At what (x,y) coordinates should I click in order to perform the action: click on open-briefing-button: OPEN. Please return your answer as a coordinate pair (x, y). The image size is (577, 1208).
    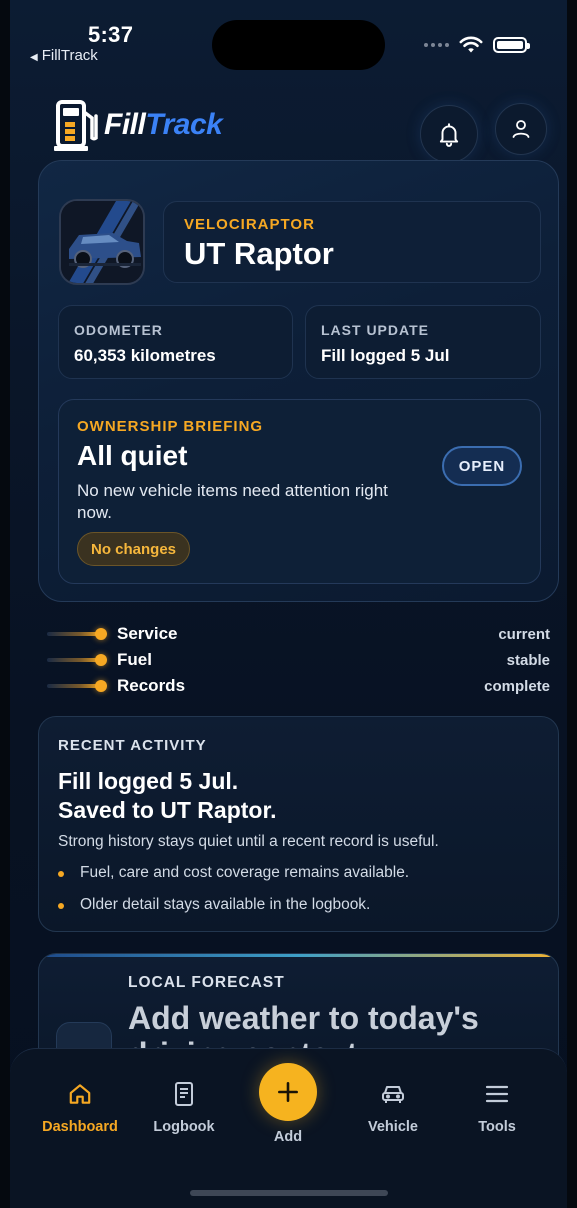
    Looking at the image, I should click on (482, 466).